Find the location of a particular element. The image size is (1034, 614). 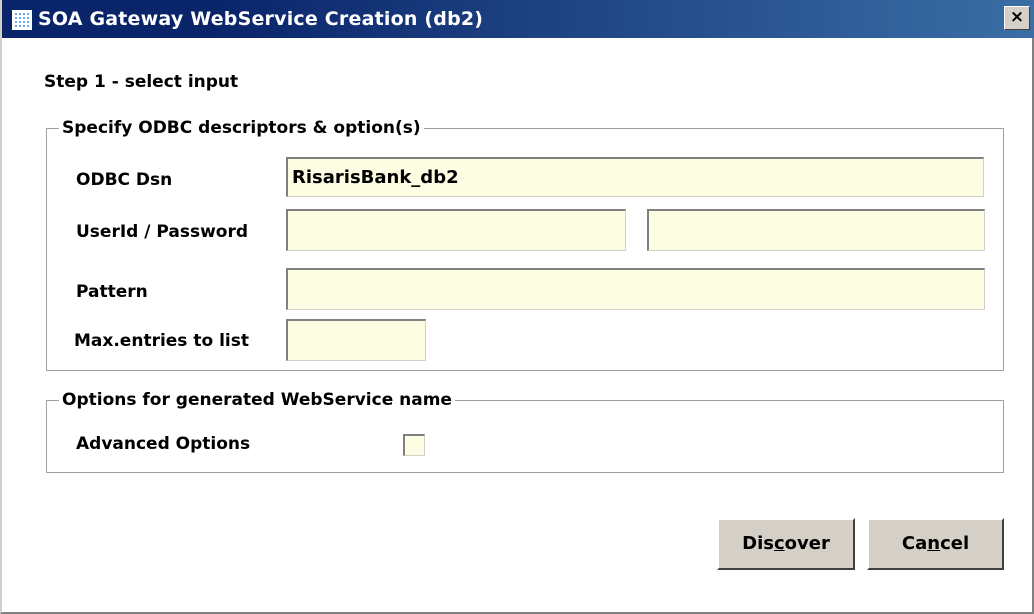

odbc-group-legend: Specify ODBC descriptors & option(s) is located at coordinates (241, 128).